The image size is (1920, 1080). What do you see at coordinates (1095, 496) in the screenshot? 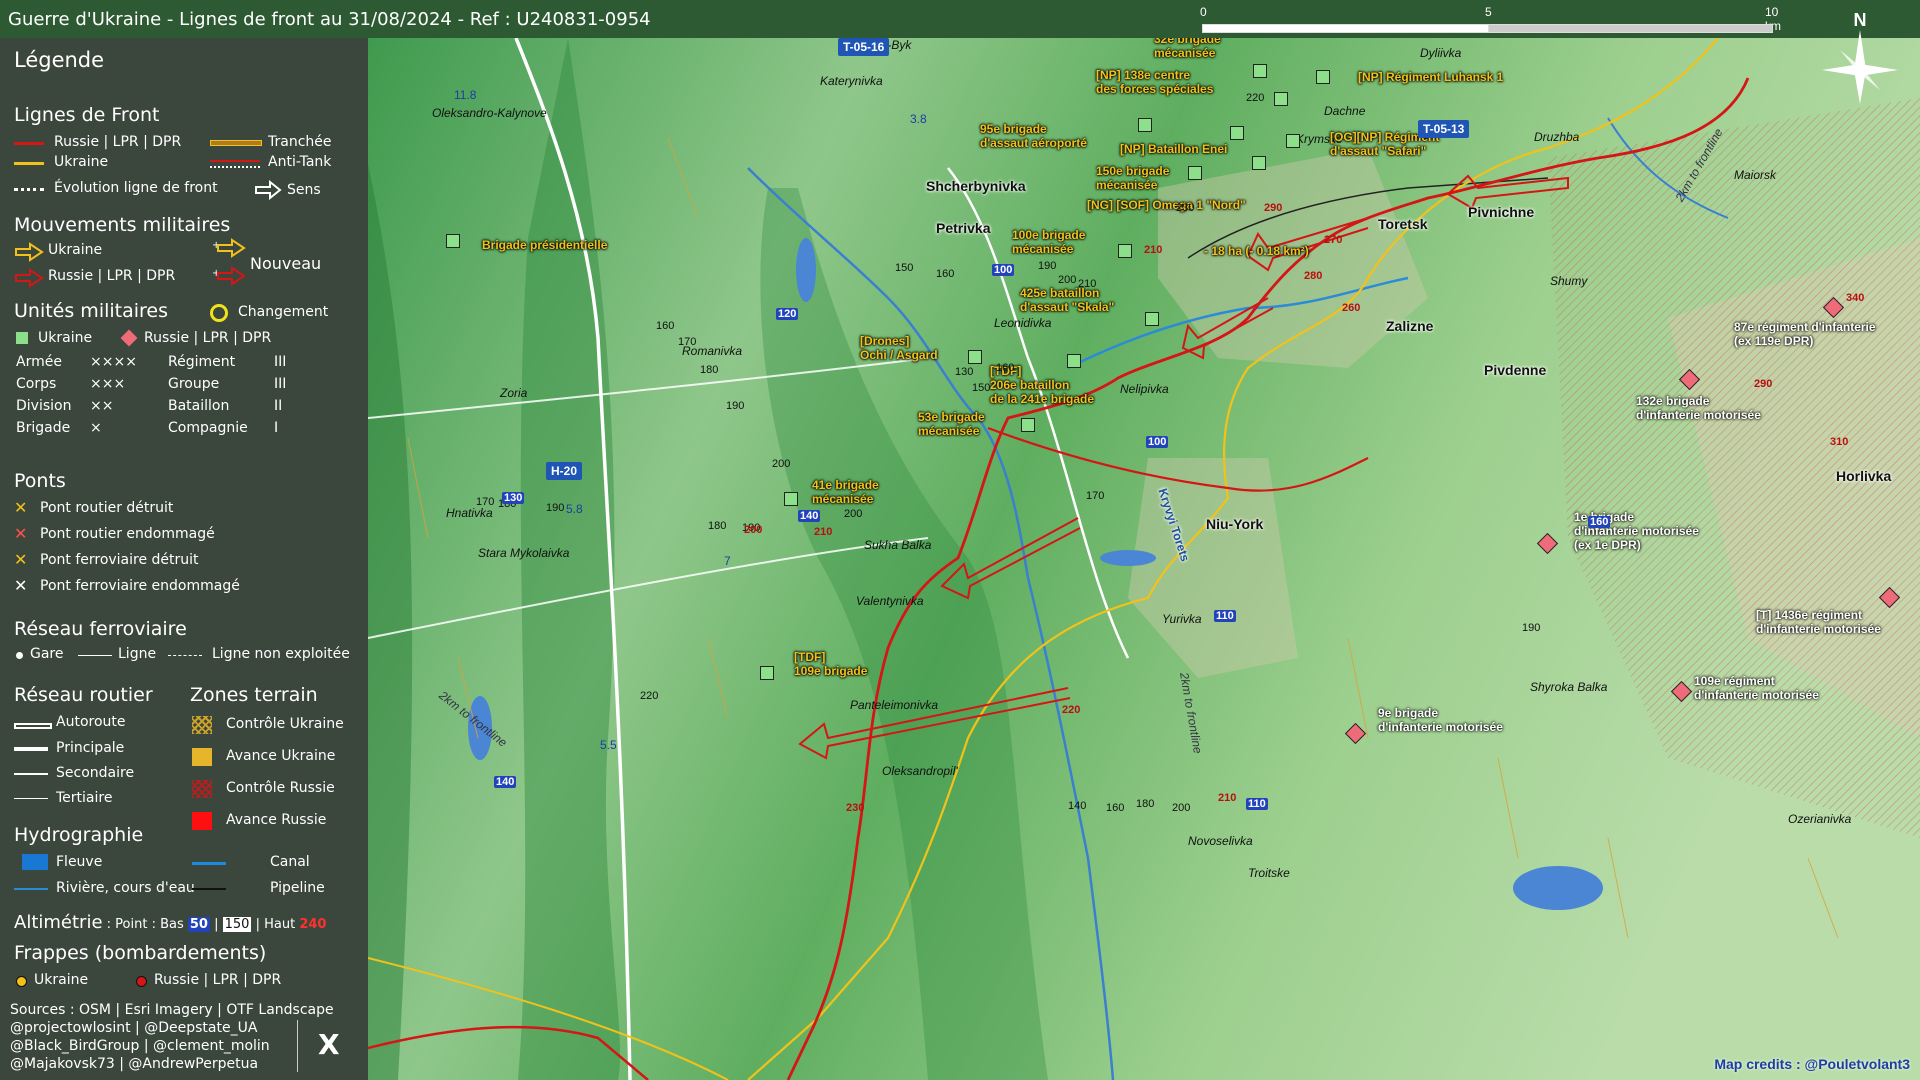
I see `altitude-point: 170` at bounding box center [1095, 496].